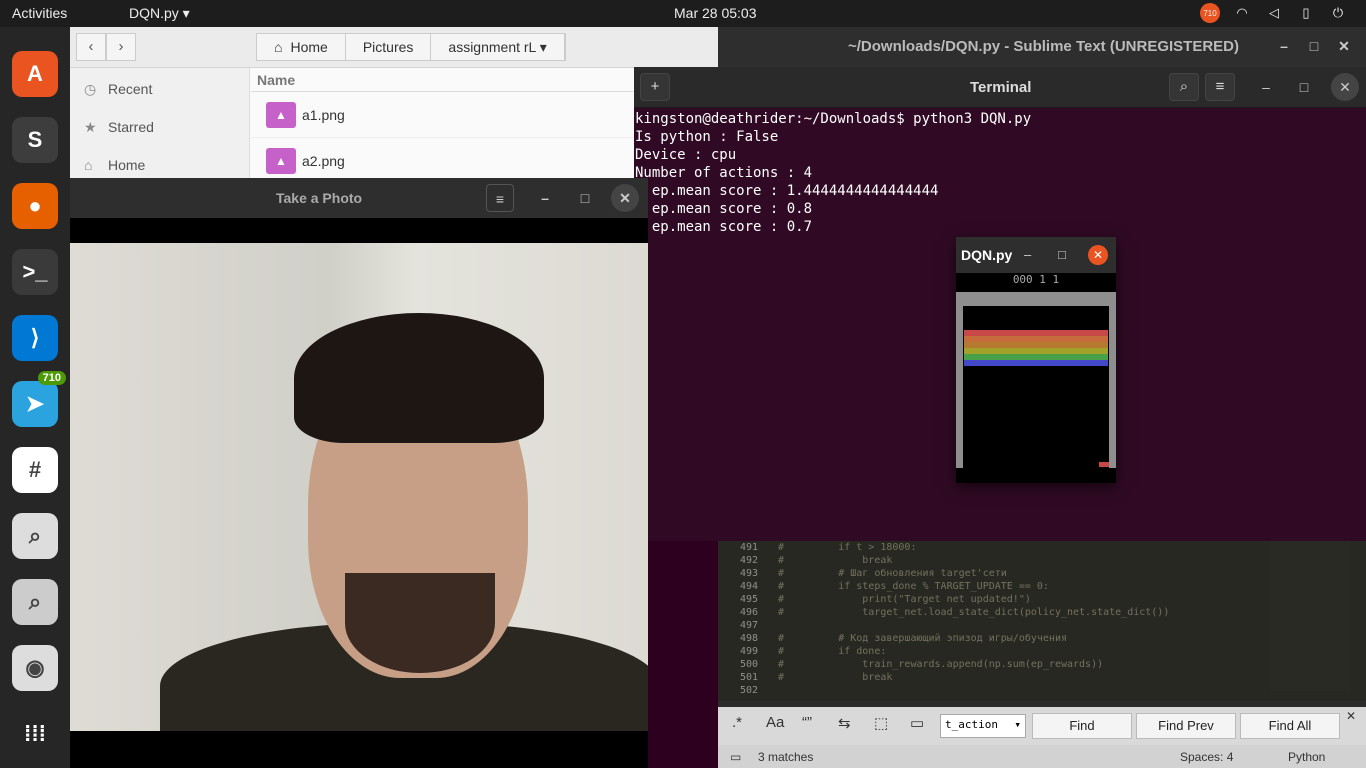 The height and width of the screenshot is (768, 1366). Describe the element at coordinates (51, 378) in the screenshot. I see `unread-badge: 710` at that location.